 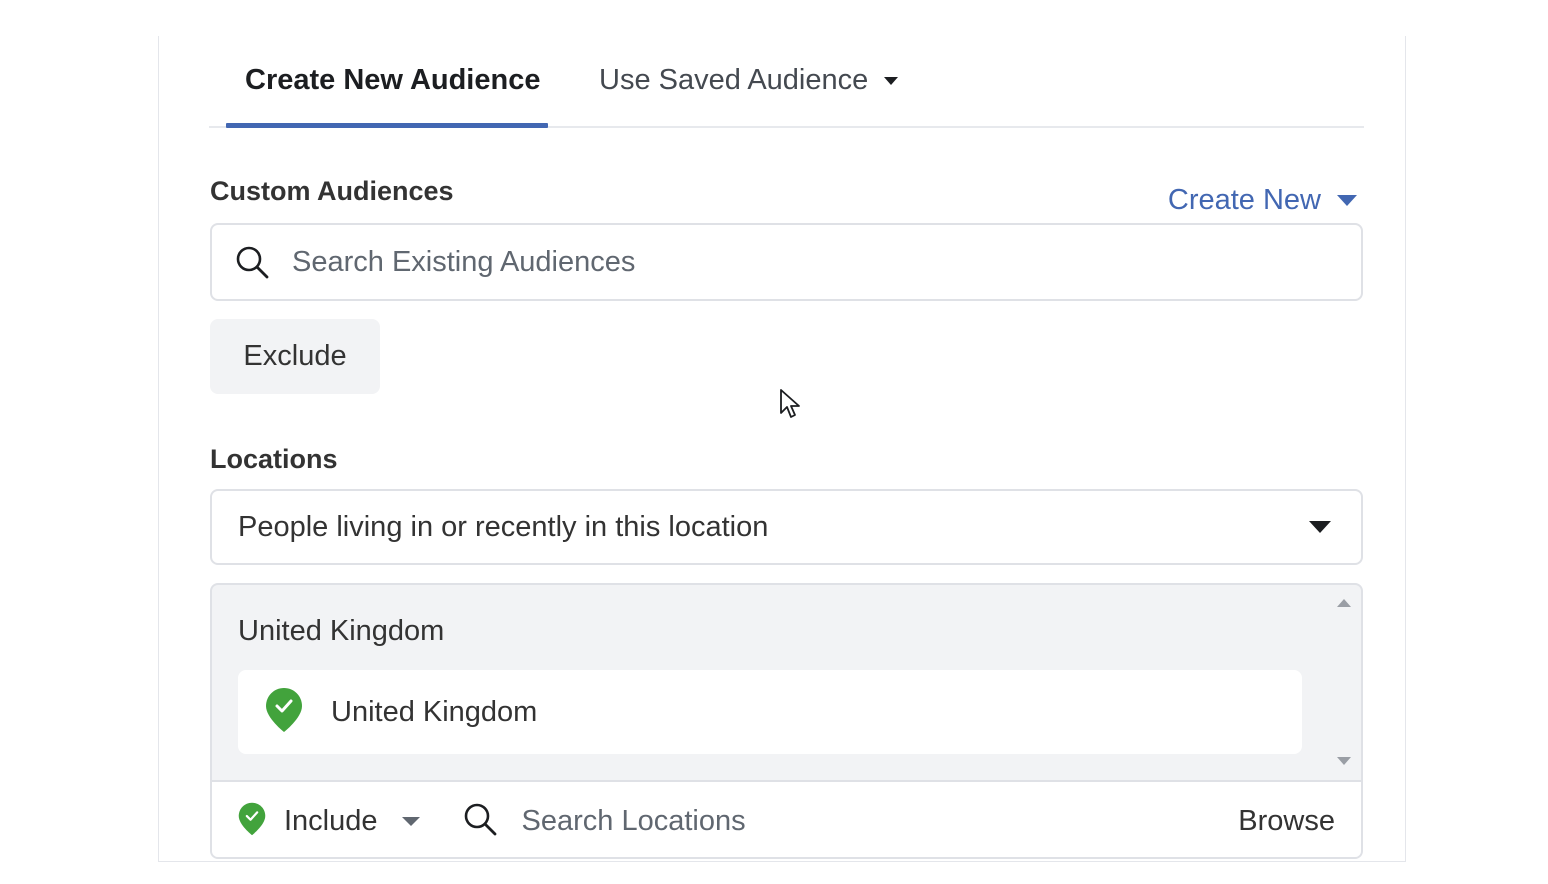 I want to click on location-group-label: United Kingdom, so click(x=341, y=631).